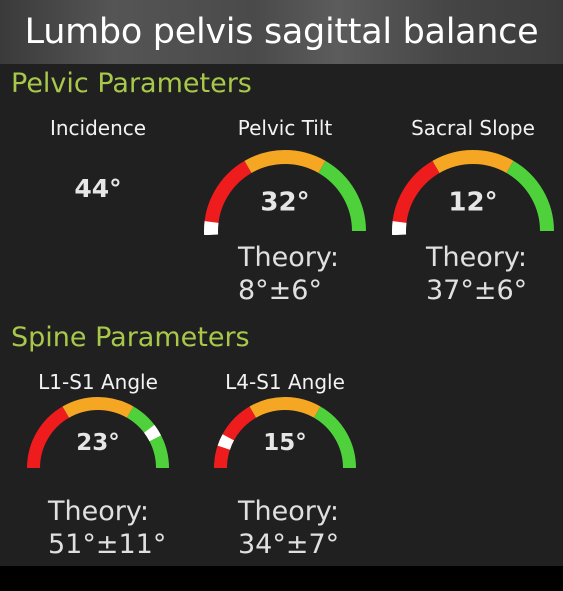 The image size is (563, 591). Describe the element at coordinates (477, 290) in the screenshot. I see `sacral-slope-theory-value: 37°±6°` at that location.